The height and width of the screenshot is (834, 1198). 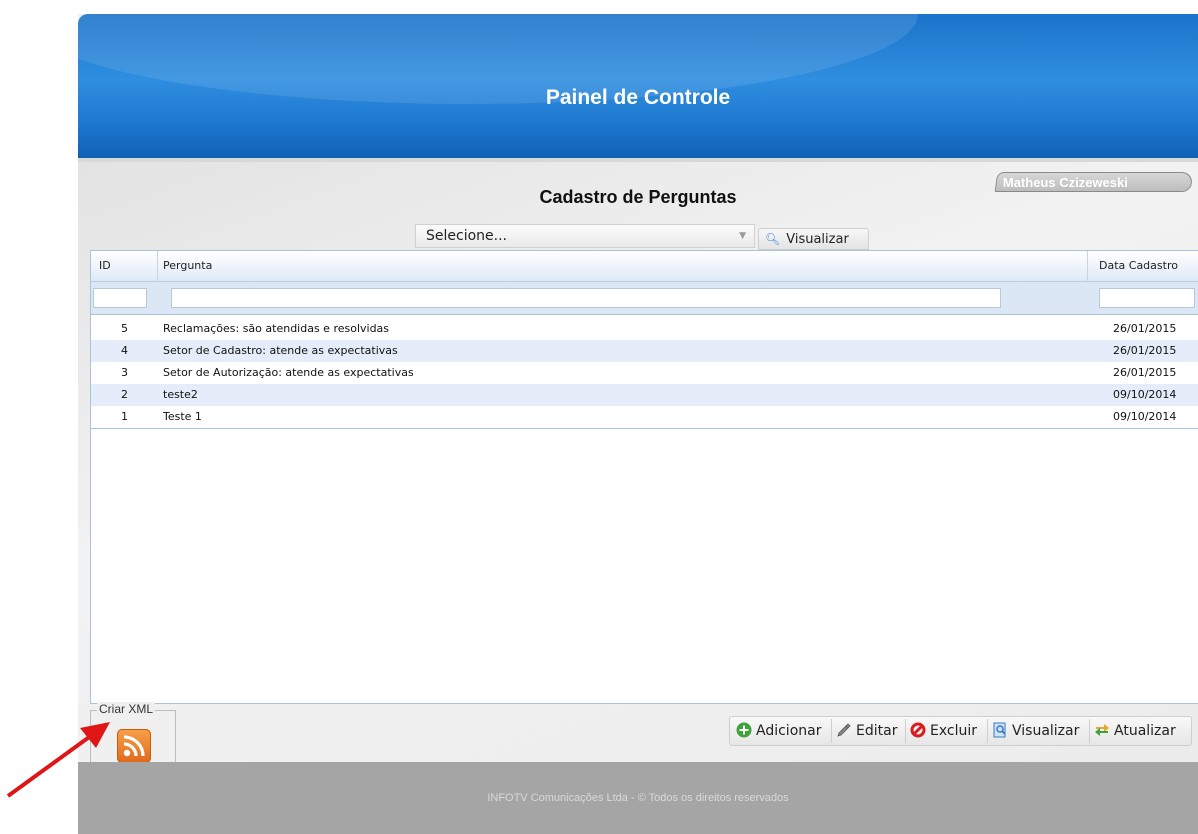 I want to click on delete-icon, so click(x=918, y=731).